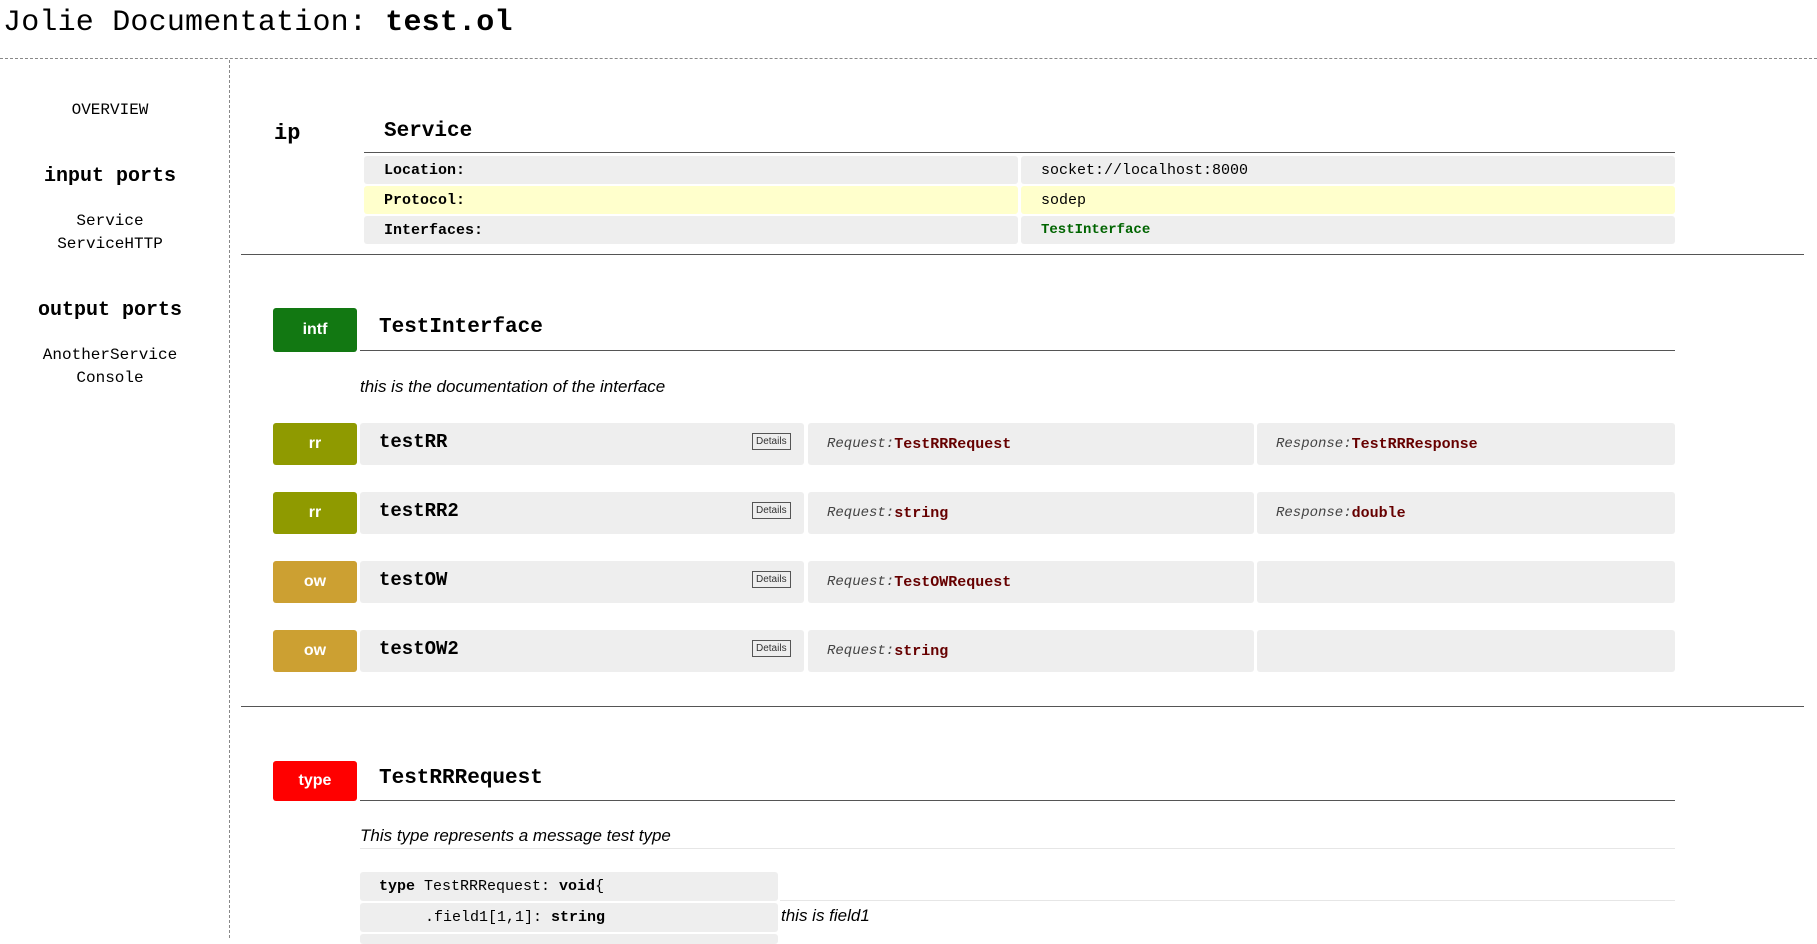  I want to click on field-name: .field1[1,1]:, so click(488, 917).